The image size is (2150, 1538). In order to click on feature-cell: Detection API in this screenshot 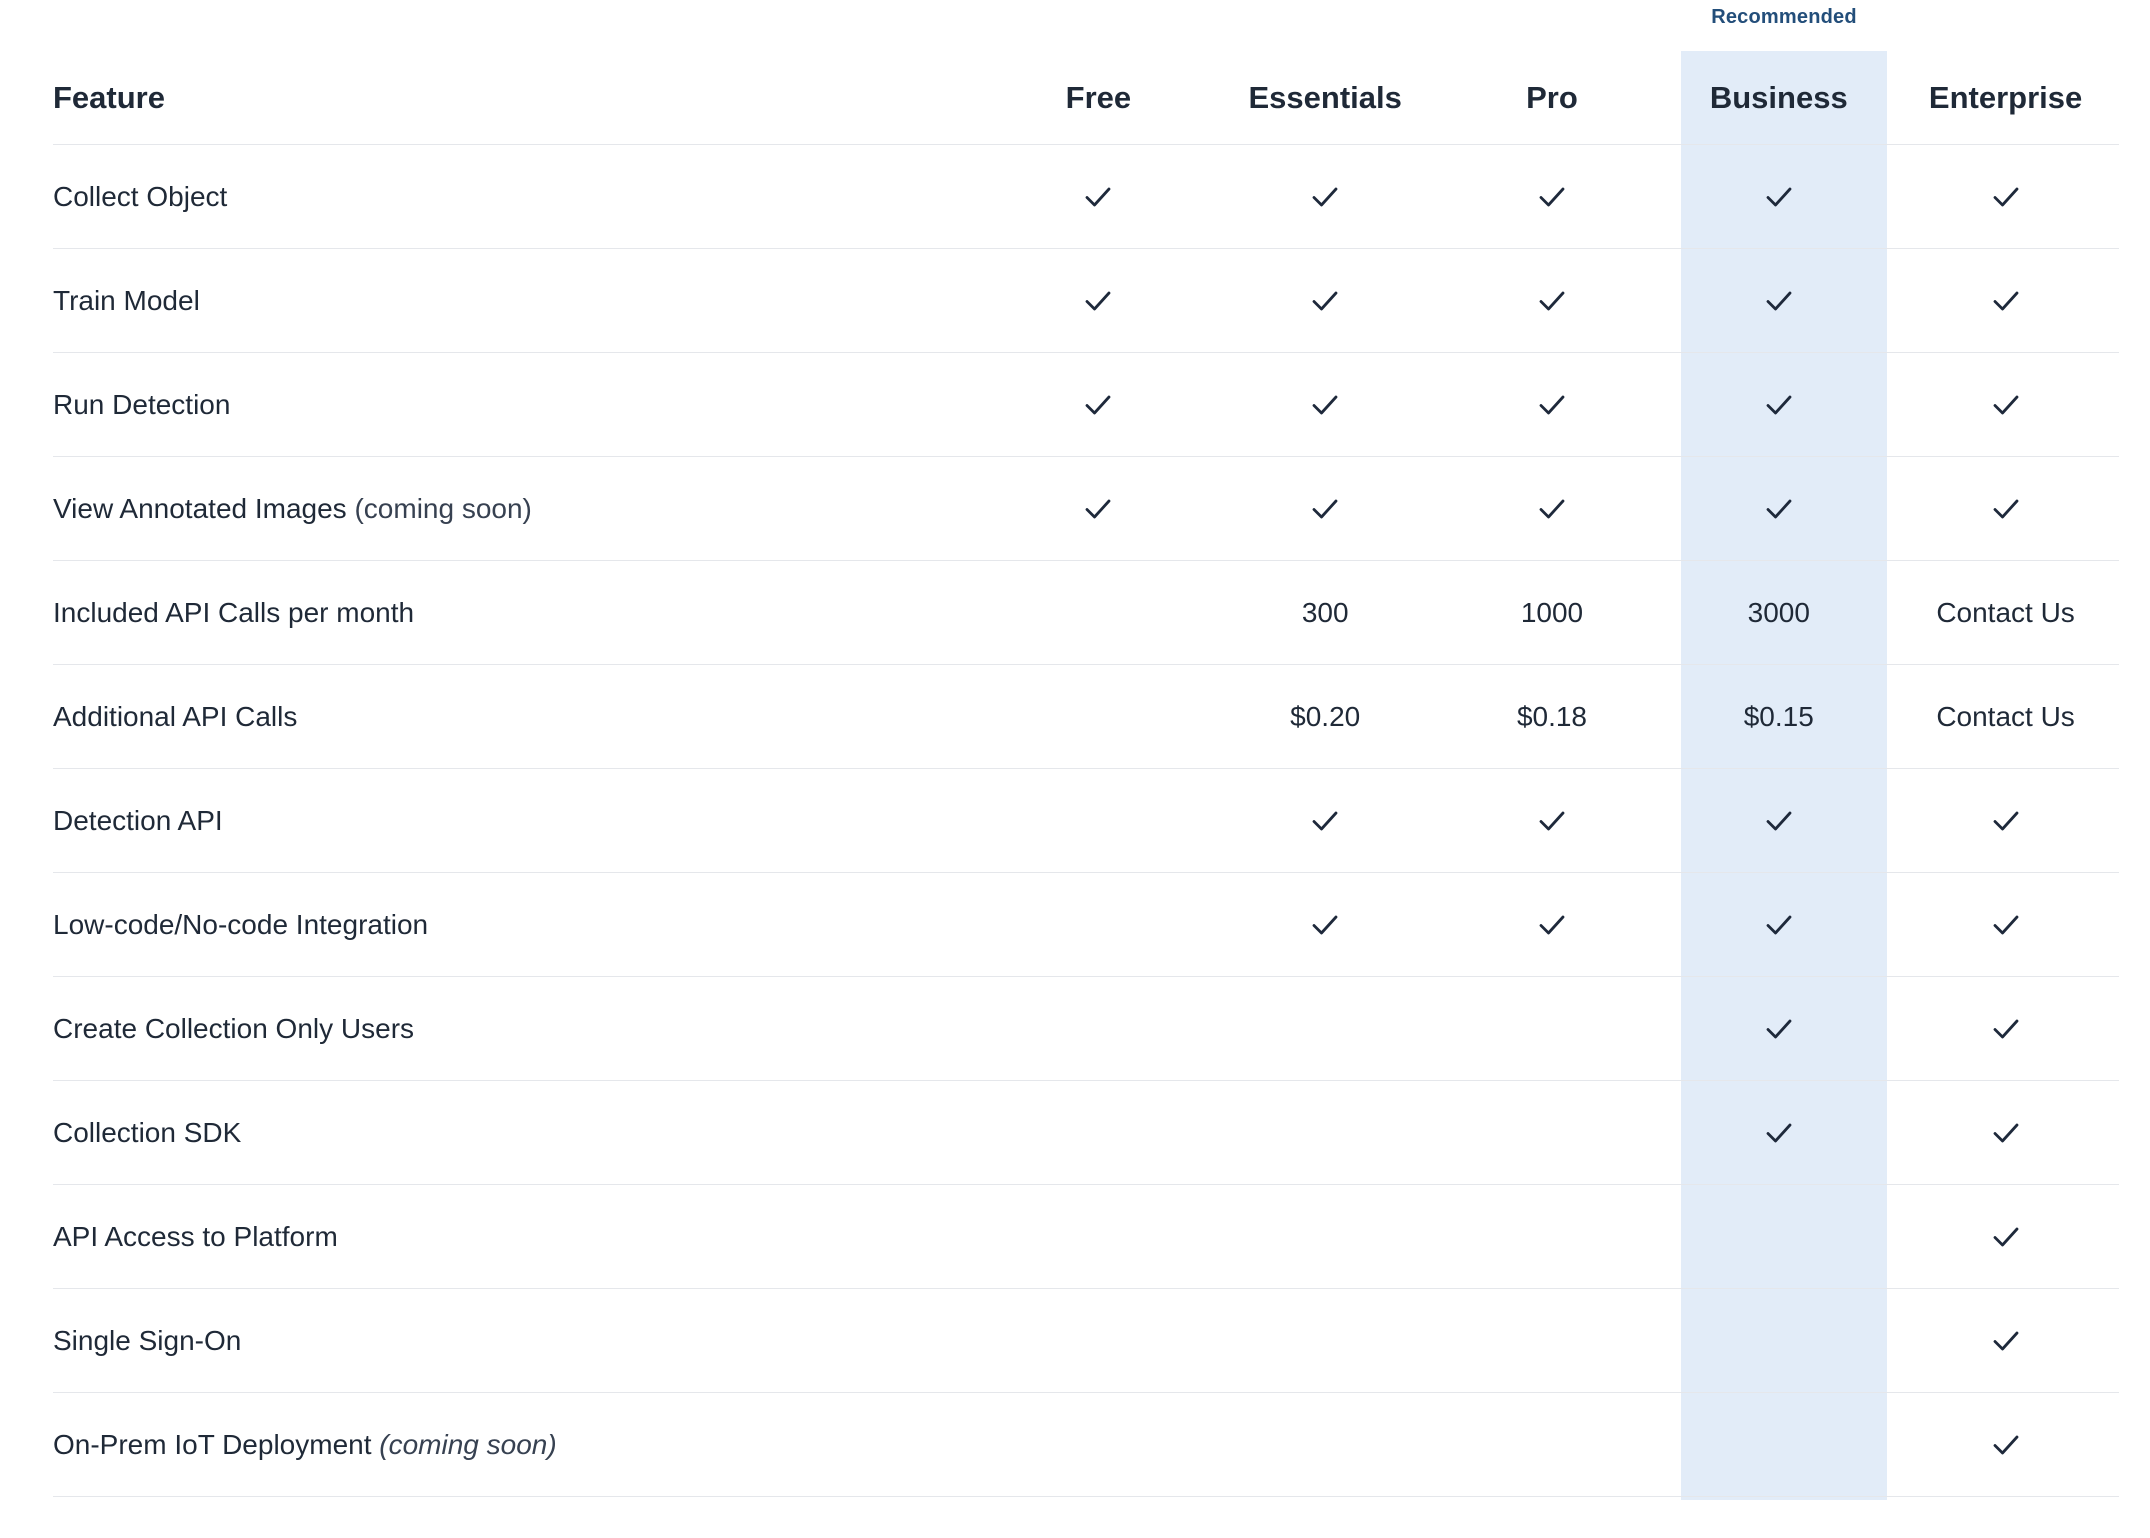, I will do `click(519, 821)`.